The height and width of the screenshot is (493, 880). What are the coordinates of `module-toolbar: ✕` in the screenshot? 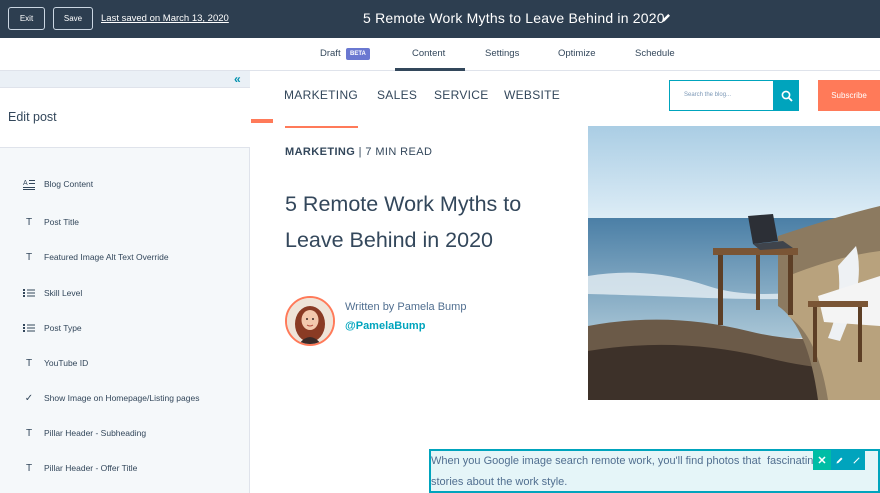 It's located at (839, 460).